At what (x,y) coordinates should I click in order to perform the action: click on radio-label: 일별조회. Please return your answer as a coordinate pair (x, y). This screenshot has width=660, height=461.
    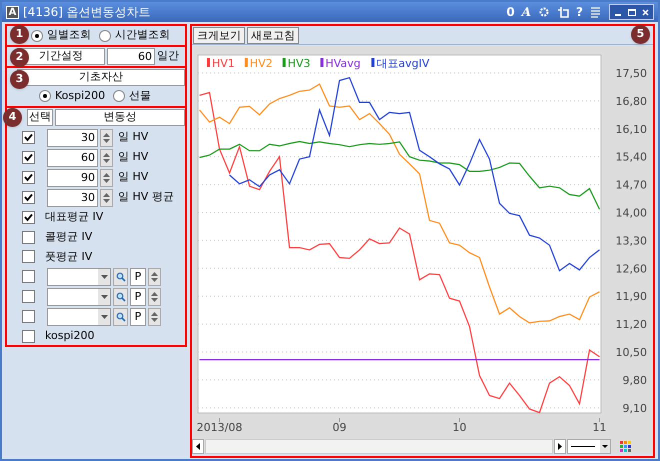
    Looking at the image, I should click on (69, 35).